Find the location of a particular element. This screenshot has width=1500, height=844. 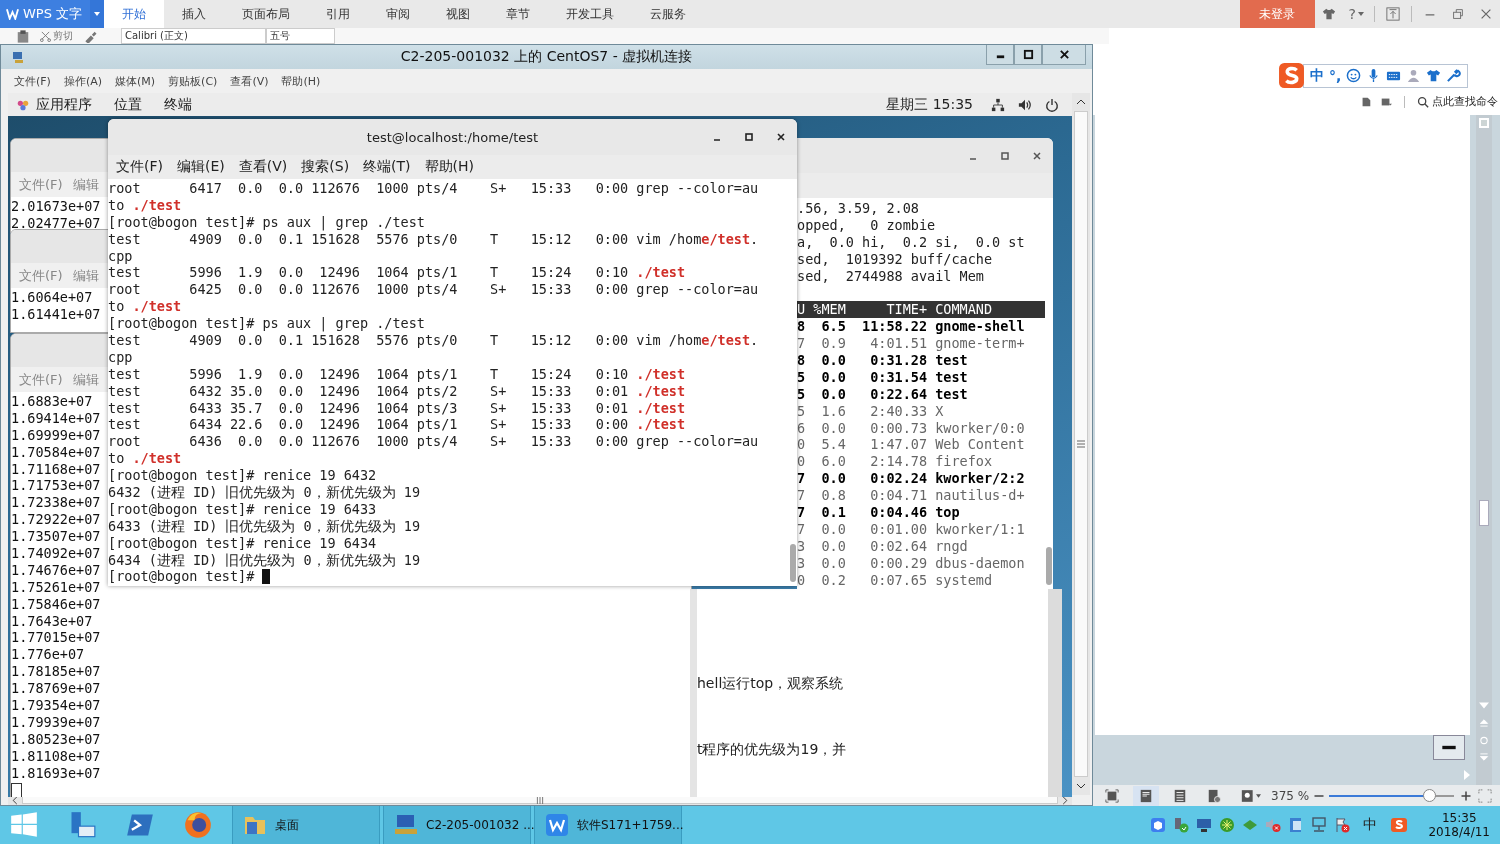

close-button is located at coordinates (1064, 55).